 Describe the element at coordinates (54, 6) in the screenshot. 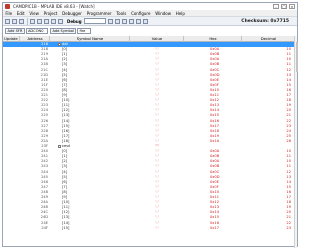

I see `window-title: CAMDPIC1B - MPLAB IDE v8.63 - [Watch]` at that location.